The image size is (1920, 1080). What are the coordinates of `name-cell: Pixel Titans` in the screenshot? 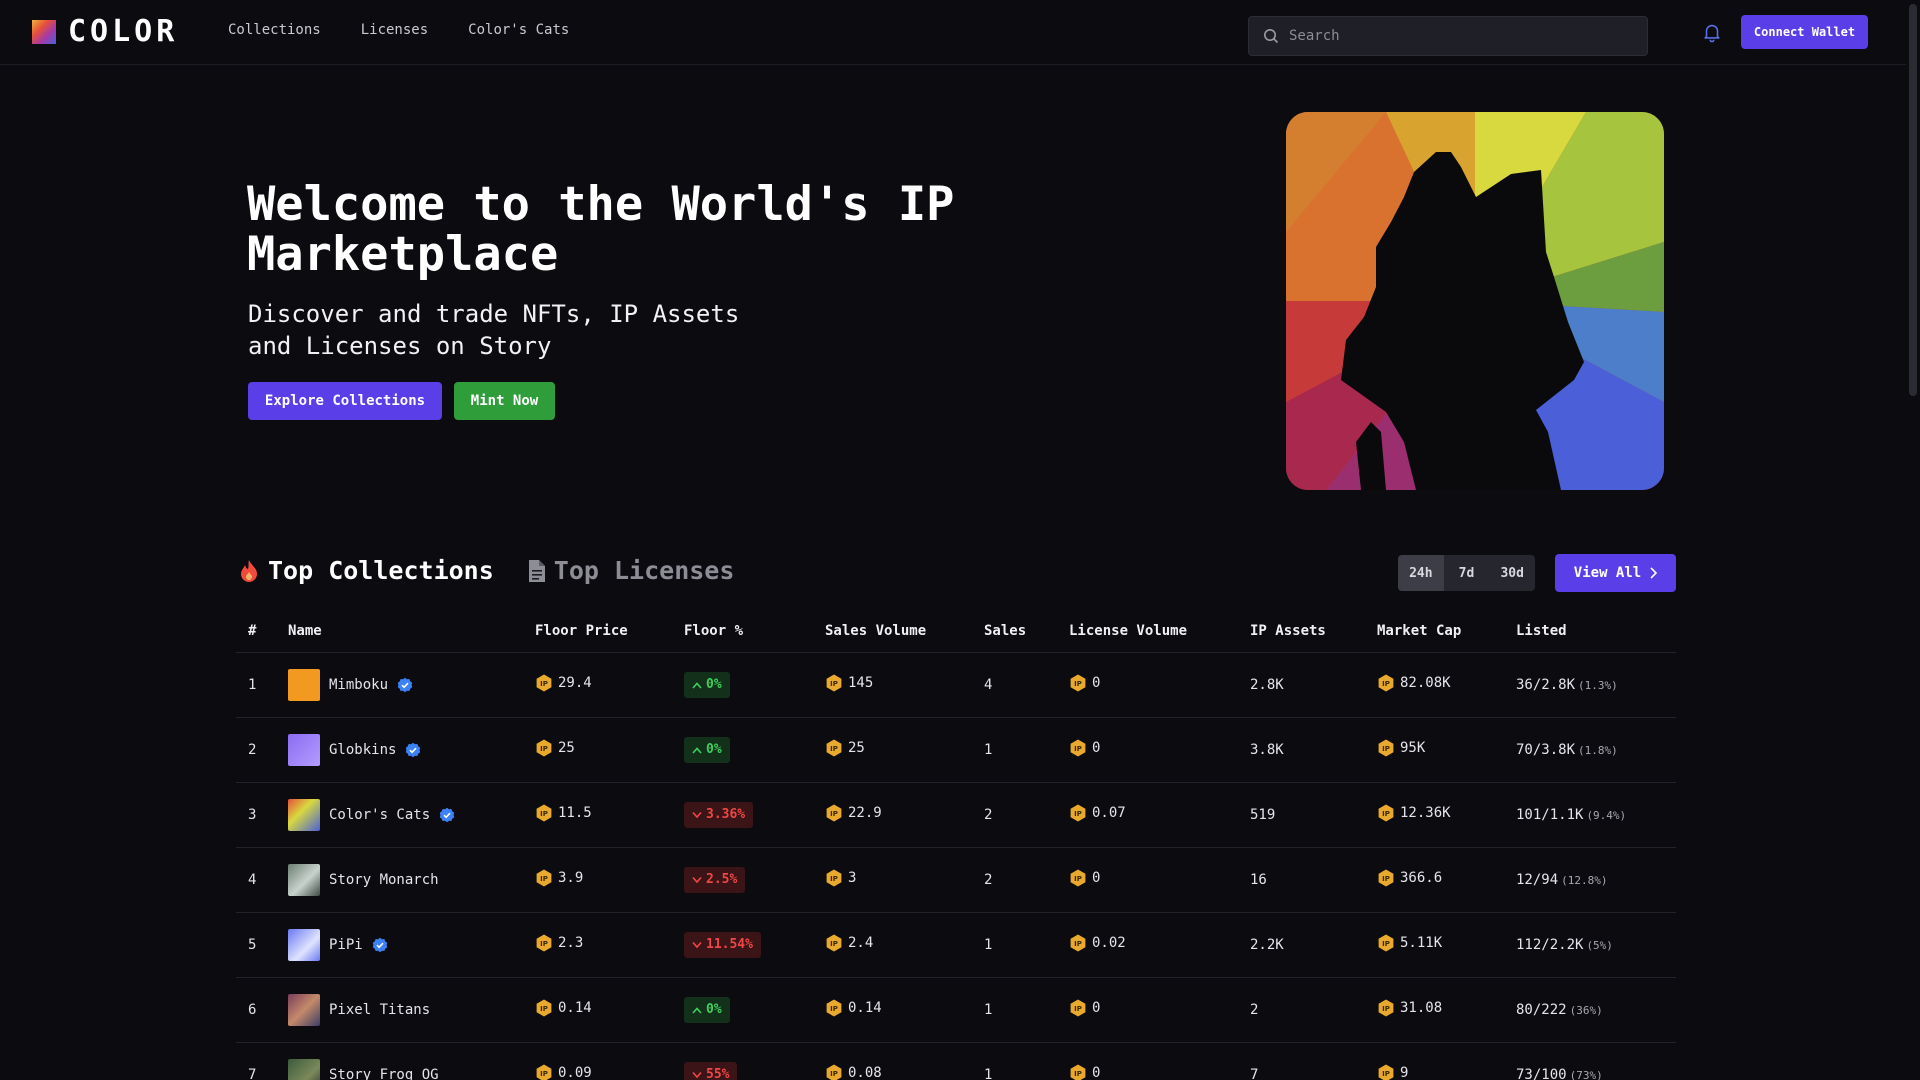 It's located at (411, 1010).